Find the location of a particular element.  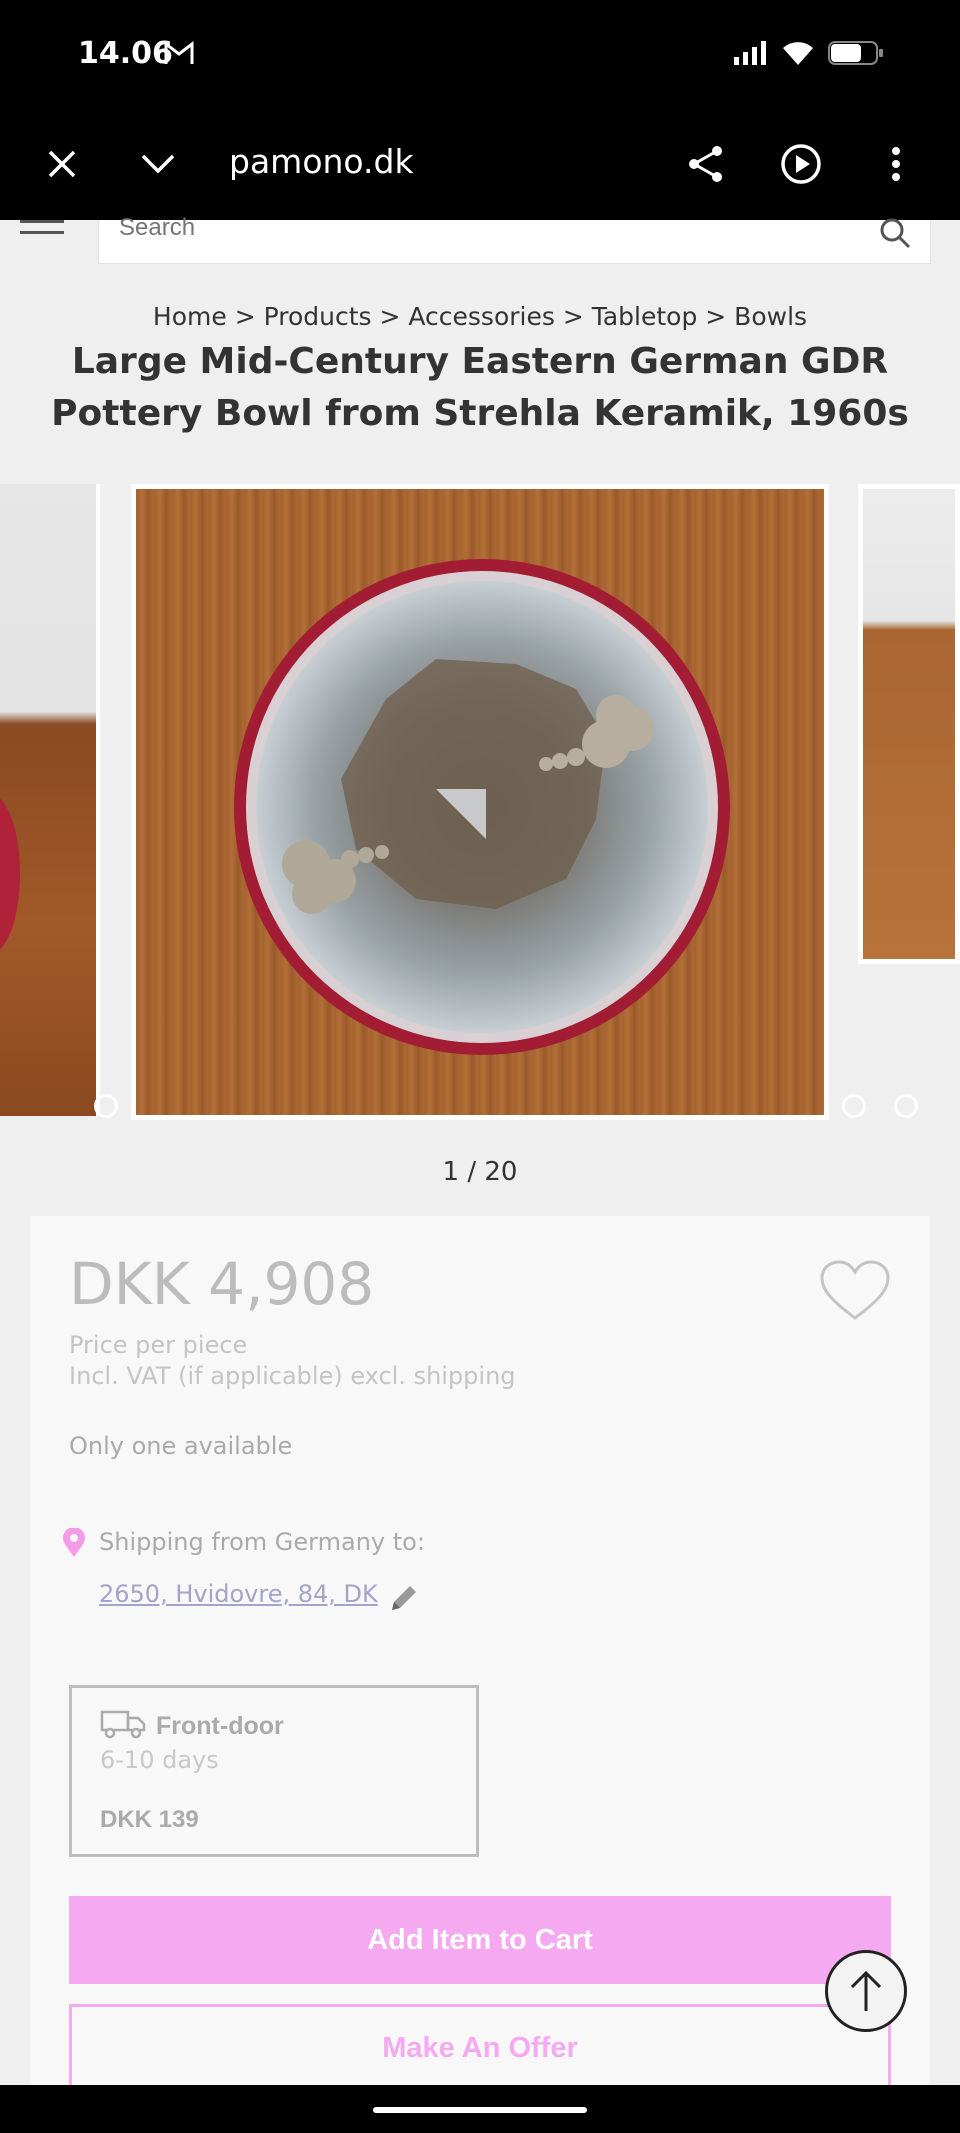

share-button is located at coordinates (706, 164).